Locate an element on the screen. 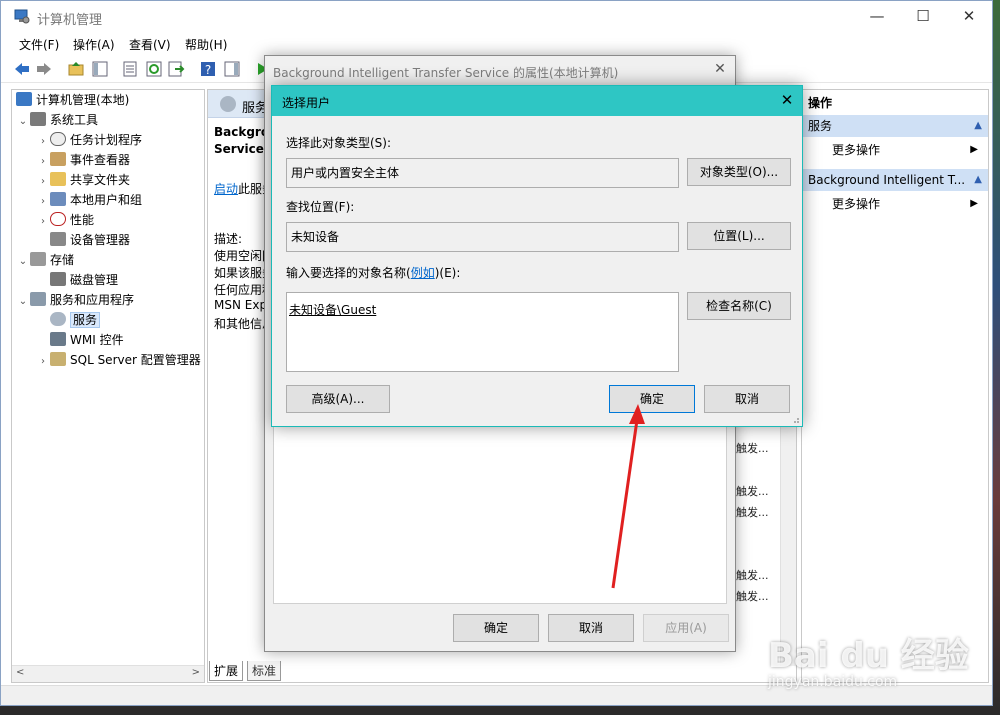 The width and height of the screenshot is (1000, 715). object-name-input: 未知设备\Guest is located at coordinates (482, 332).